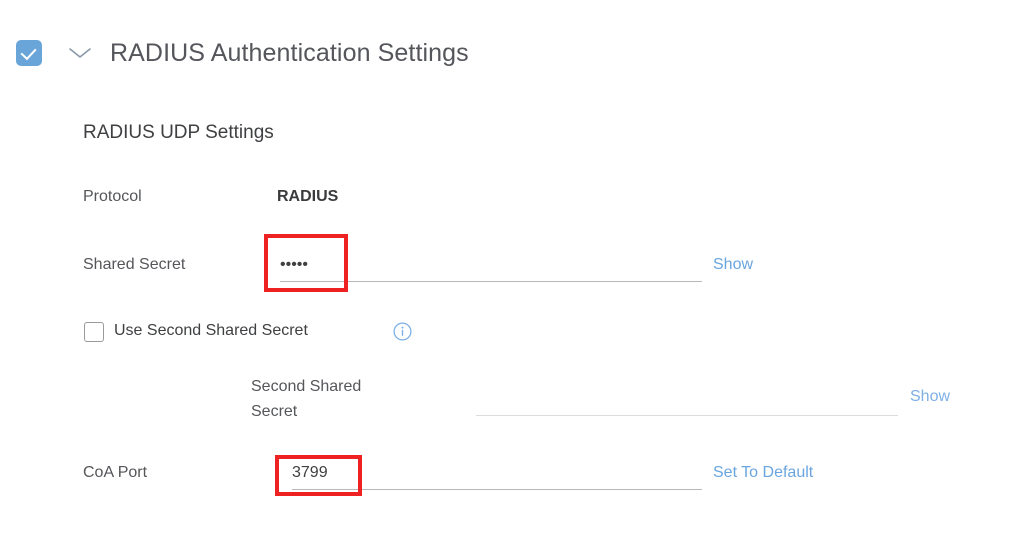  Describe the element at coordinates (115, 472) in the screenshot. I see `coa-port-label: CoA Port` at that location.